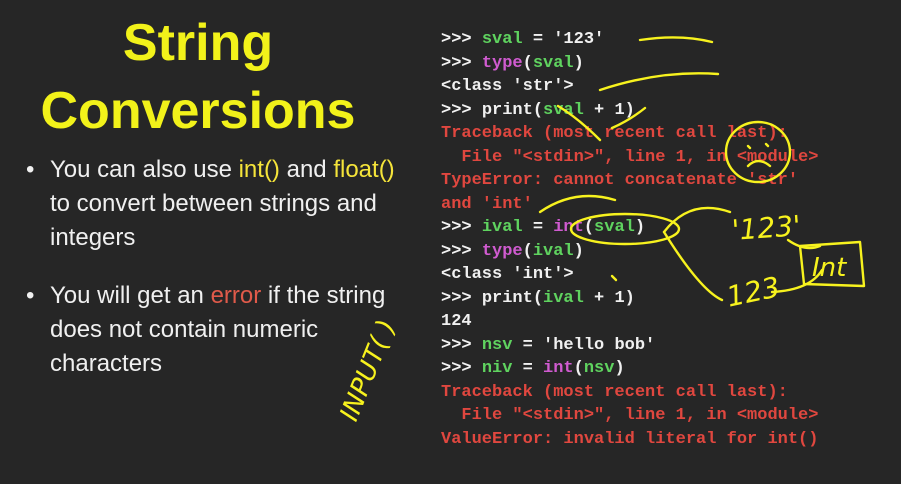 The image size is (901, 484). What do you see at coordinates (629, 369) in the screenshot?
I see `code-line: >>> niv = int(nsv)` at bounding box center [629, 369].